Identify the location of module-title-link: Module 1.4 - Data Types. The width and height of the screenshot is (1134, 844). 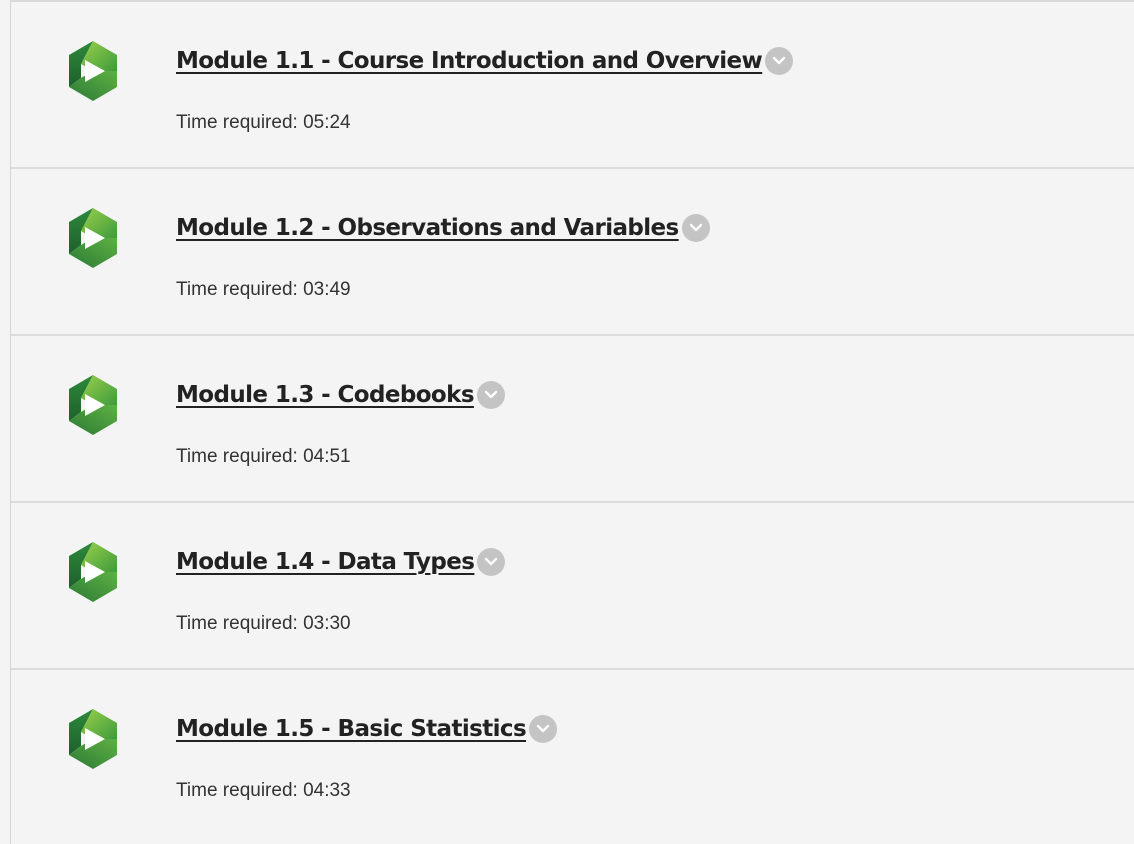
(325, 562).